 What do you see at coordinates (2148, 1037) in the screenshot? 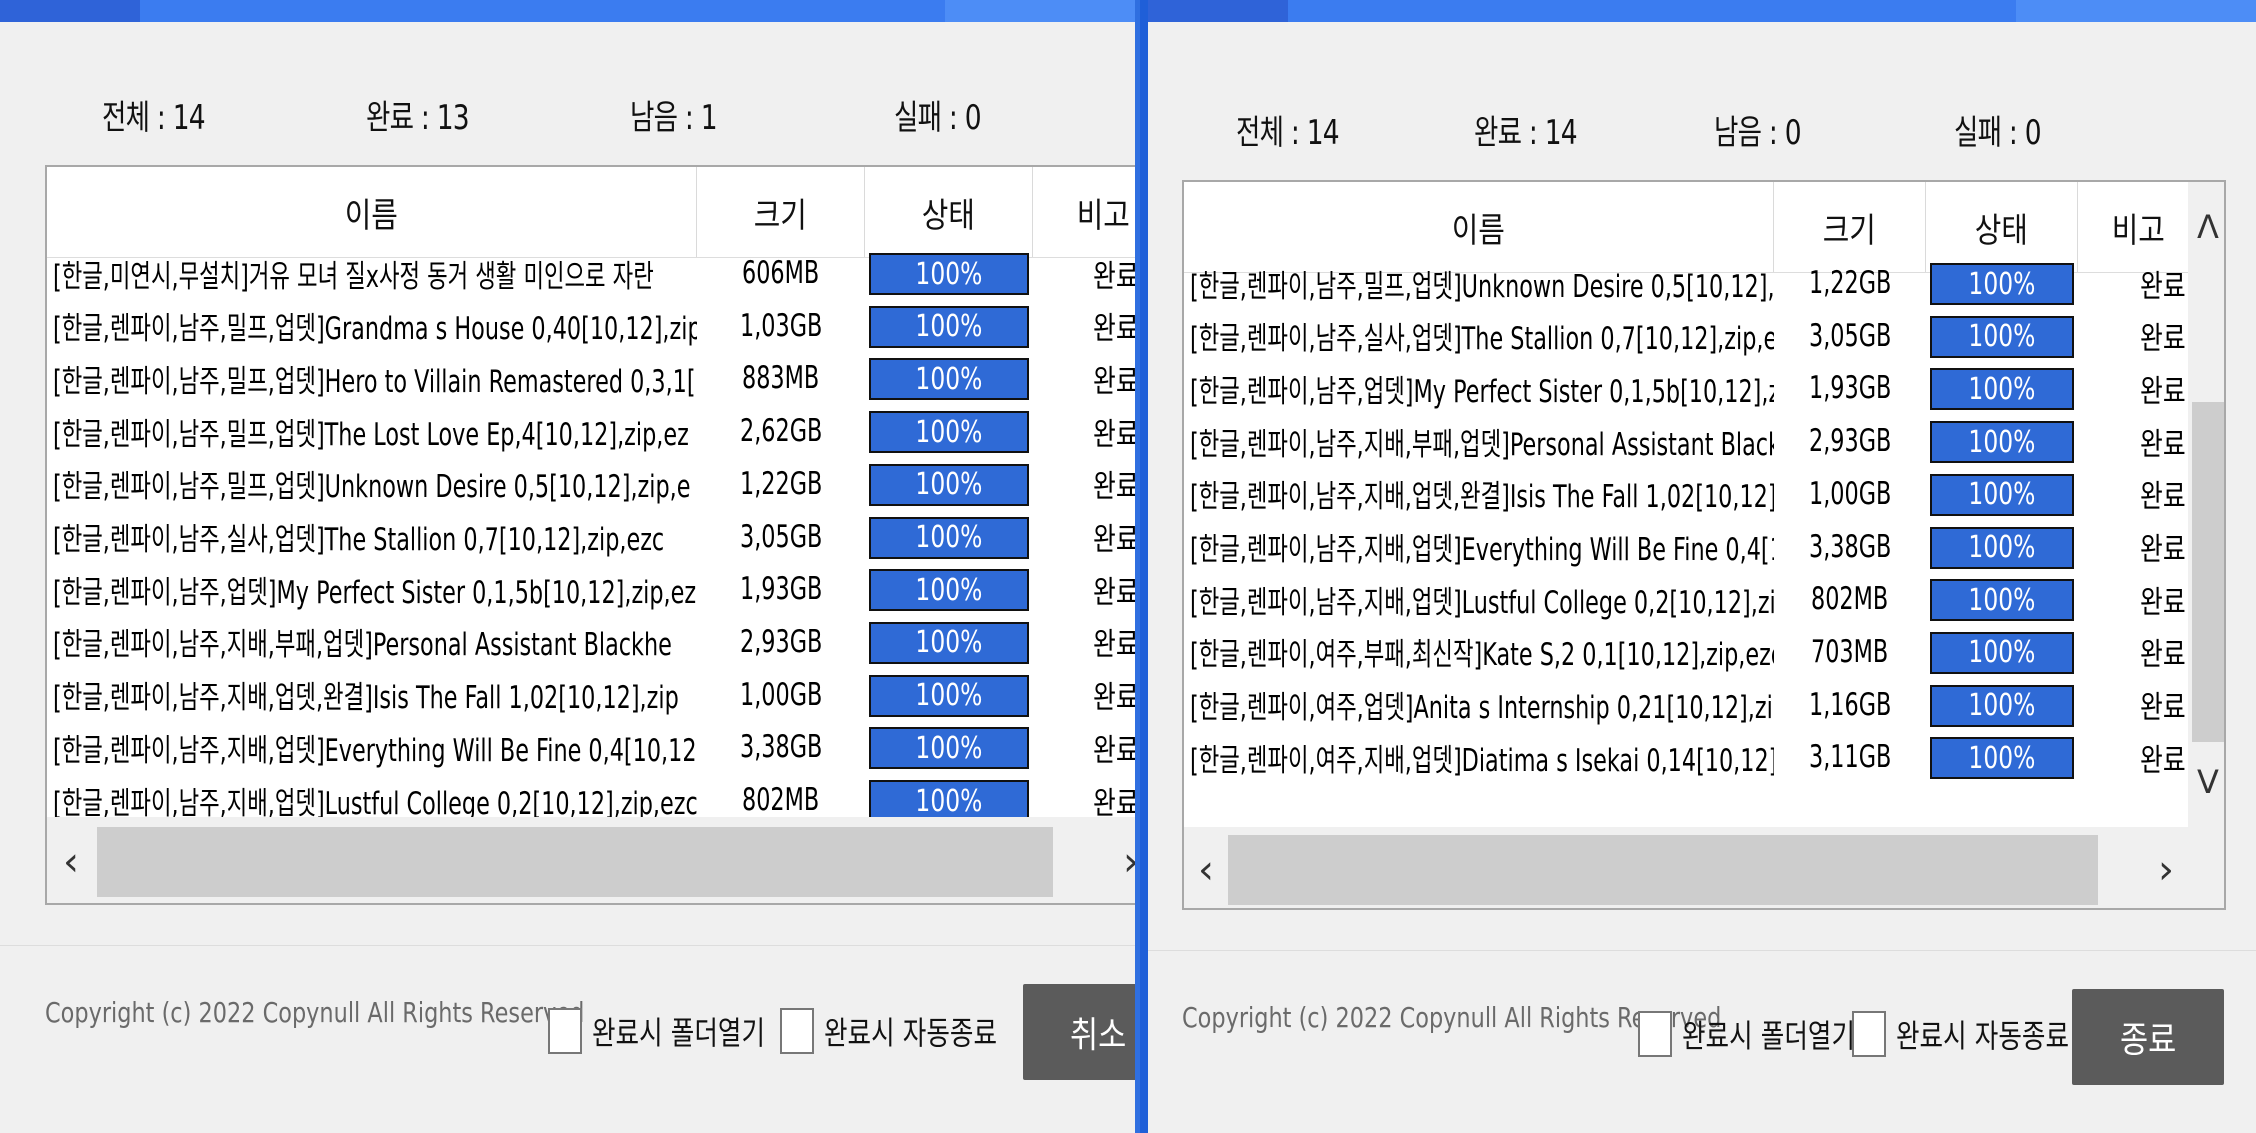
I see `close-button: 종료` at bounding box center [2148, 1037].